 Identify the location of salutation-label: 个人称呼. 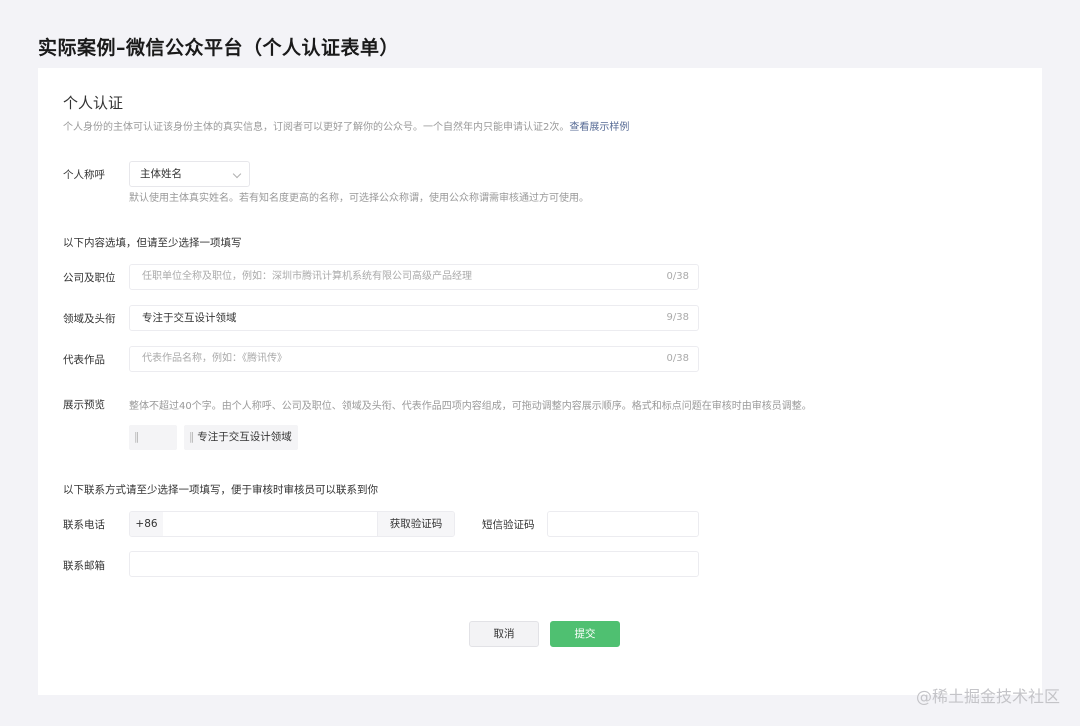
(84, 175).